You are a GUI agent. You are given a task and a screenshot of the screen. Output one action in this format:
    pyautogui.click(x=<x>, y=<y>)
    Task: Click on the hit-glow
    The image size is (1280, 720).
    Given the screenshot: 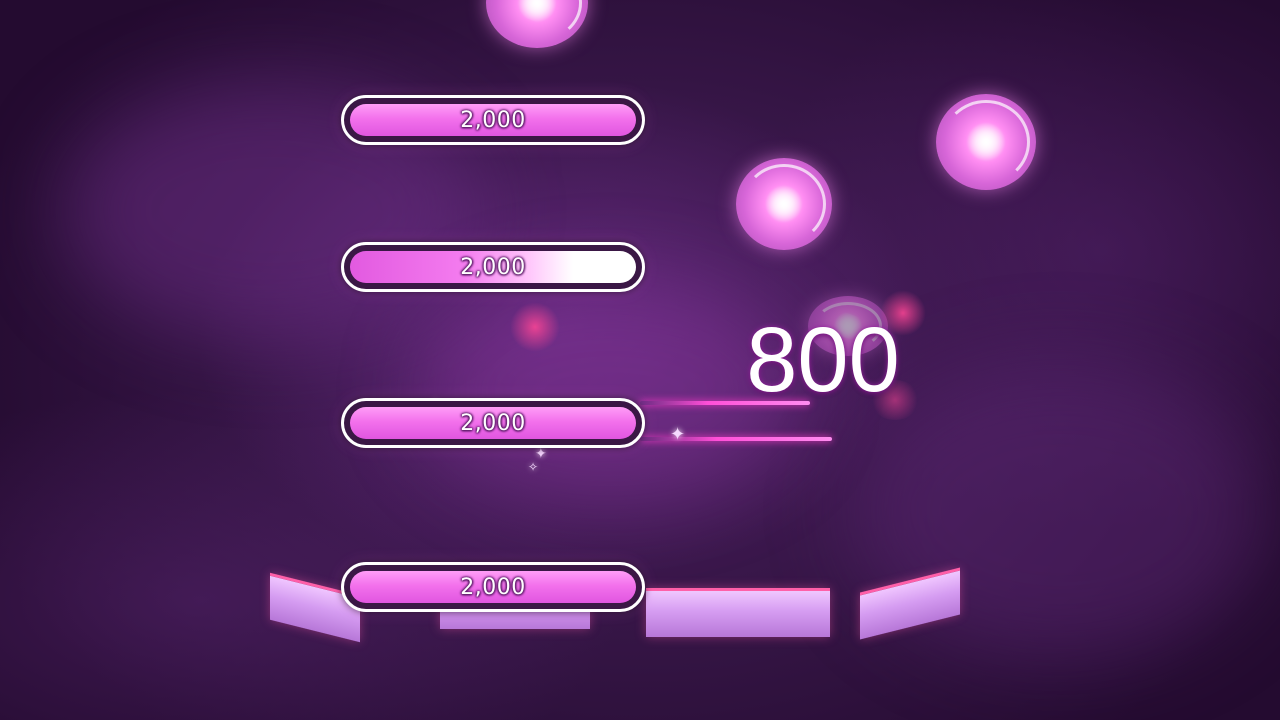 What is the action you would take?
    pyautogui.click(x=535, y=327)
    